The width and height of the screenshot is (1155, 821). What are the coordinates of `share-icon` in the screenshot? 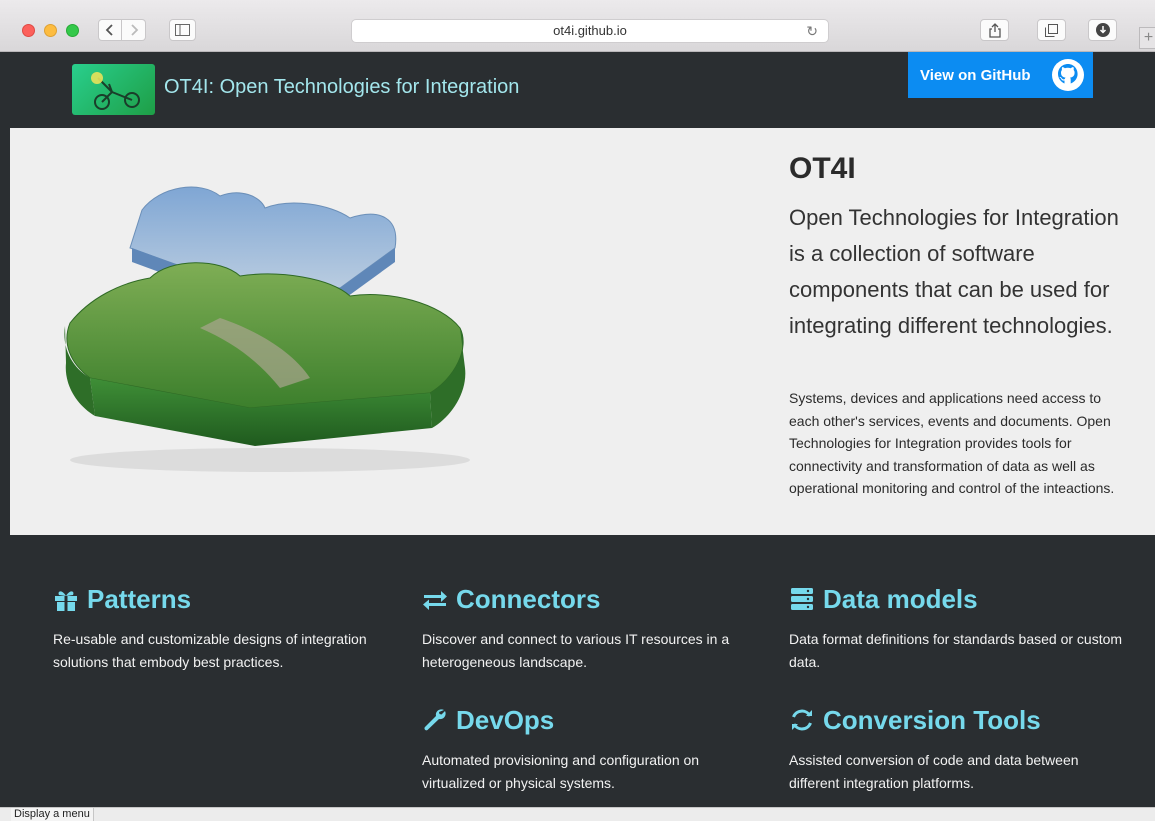 It's located at (994, 30).